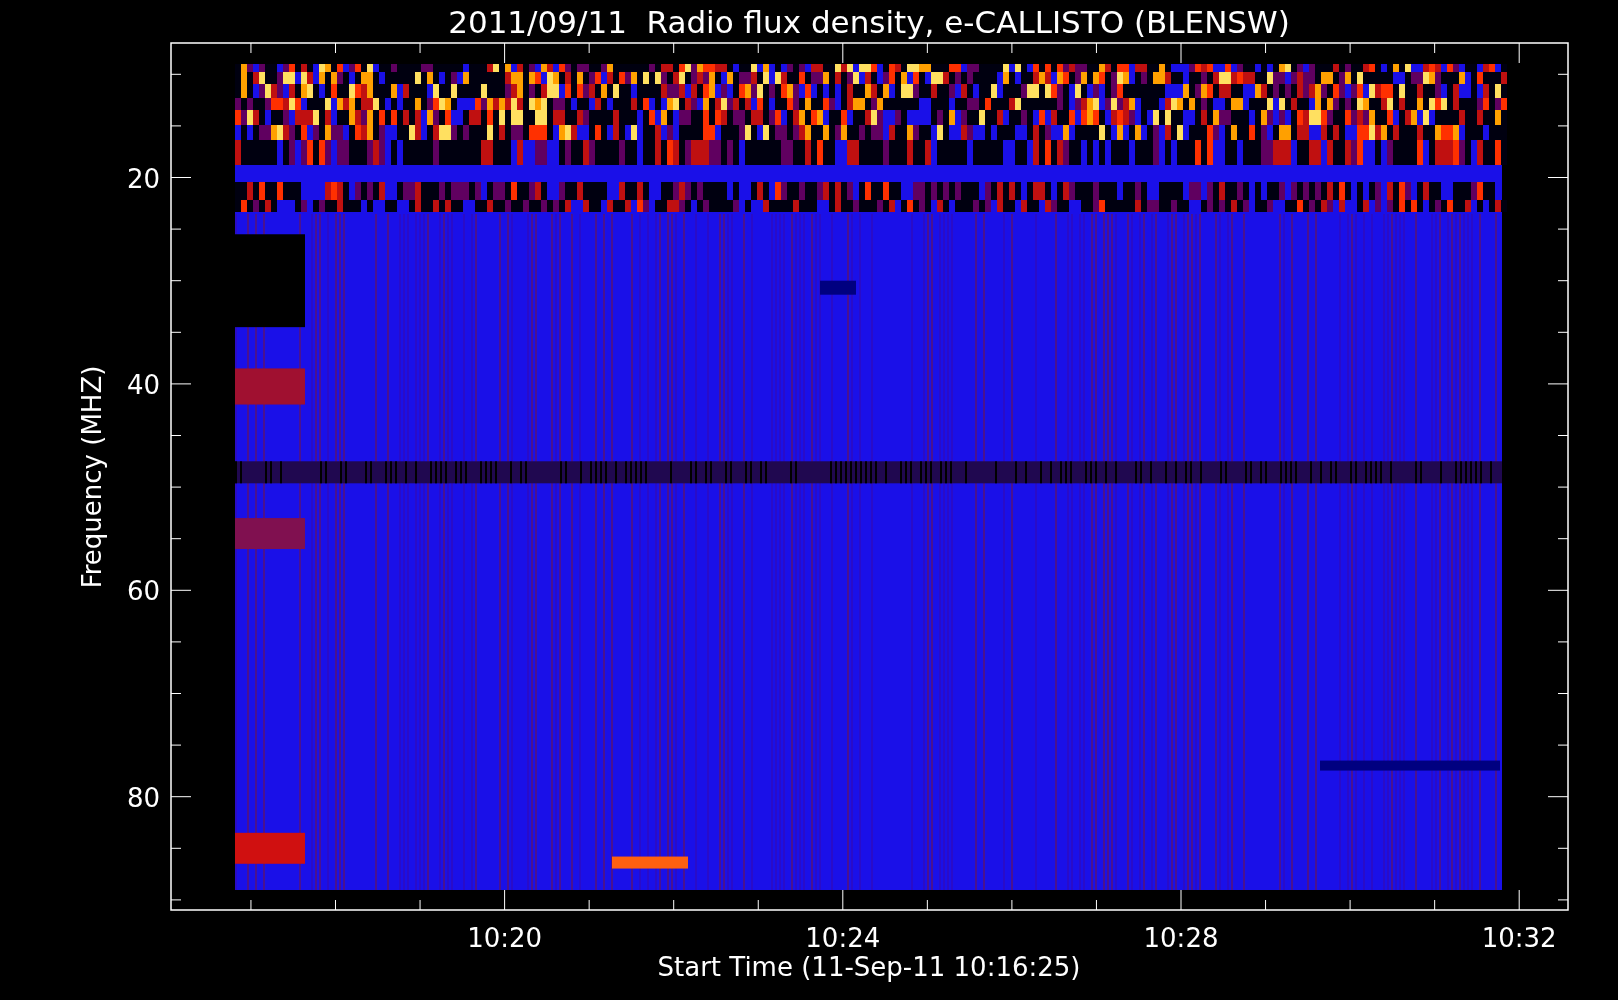  I want to click on x-tick-label: 10:24, so click(843, 938).